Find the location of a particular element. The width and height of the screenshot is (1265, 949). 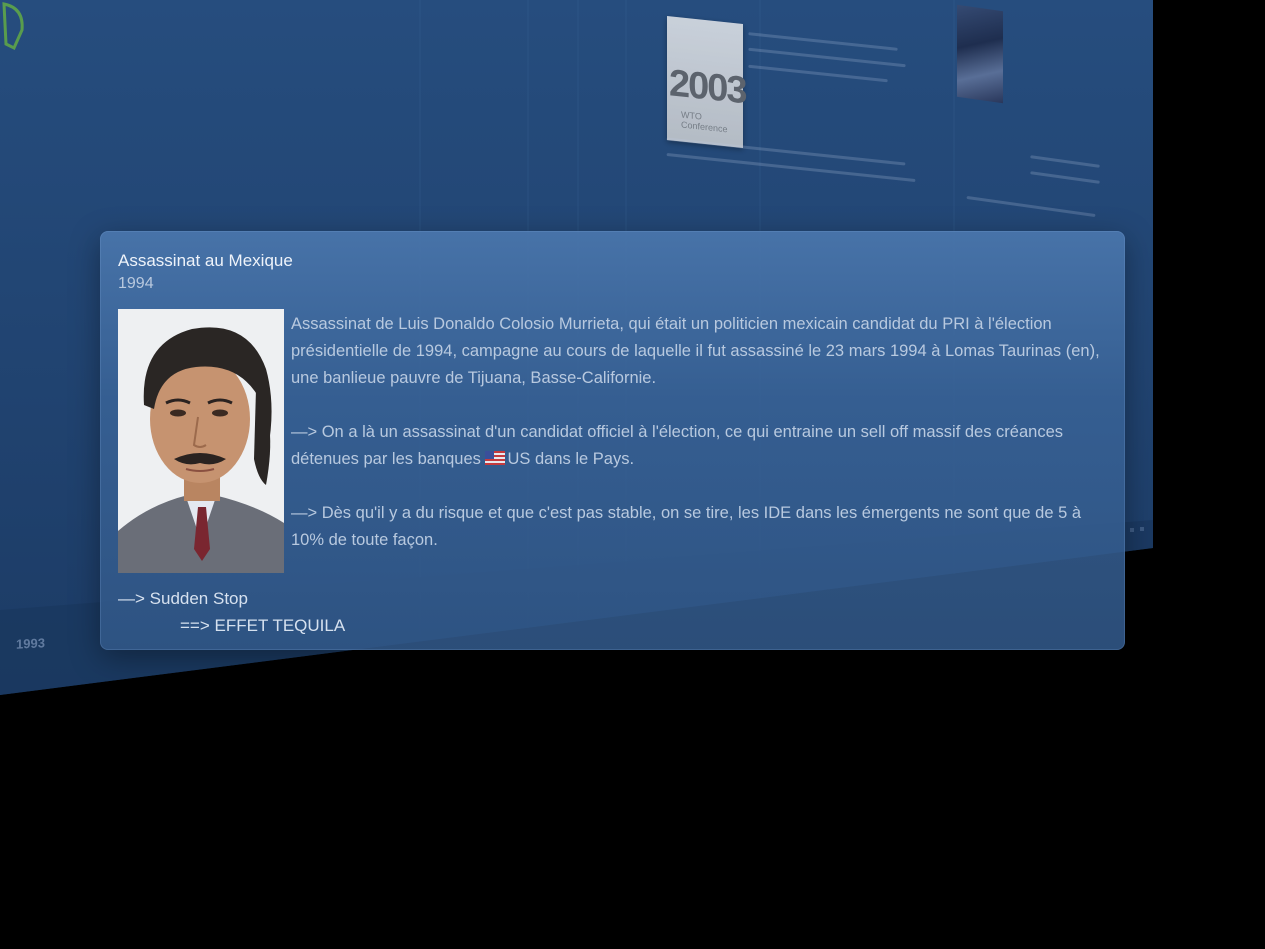

timeline-year-label: 1993 is located at coordinates (30, 643).